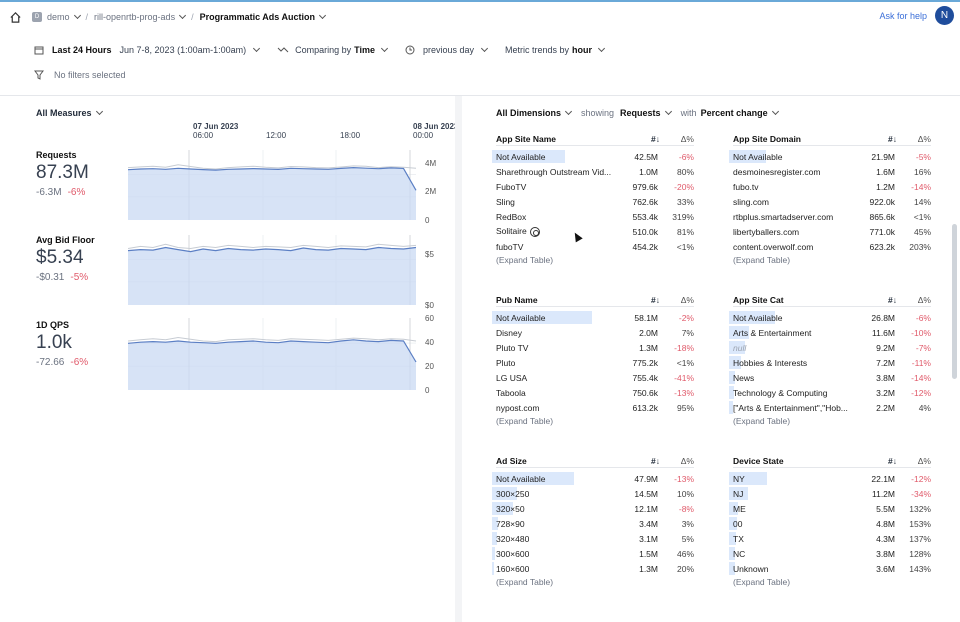  I want to click on table-row: 300×250 14.5M 10%, so click(593, 493).